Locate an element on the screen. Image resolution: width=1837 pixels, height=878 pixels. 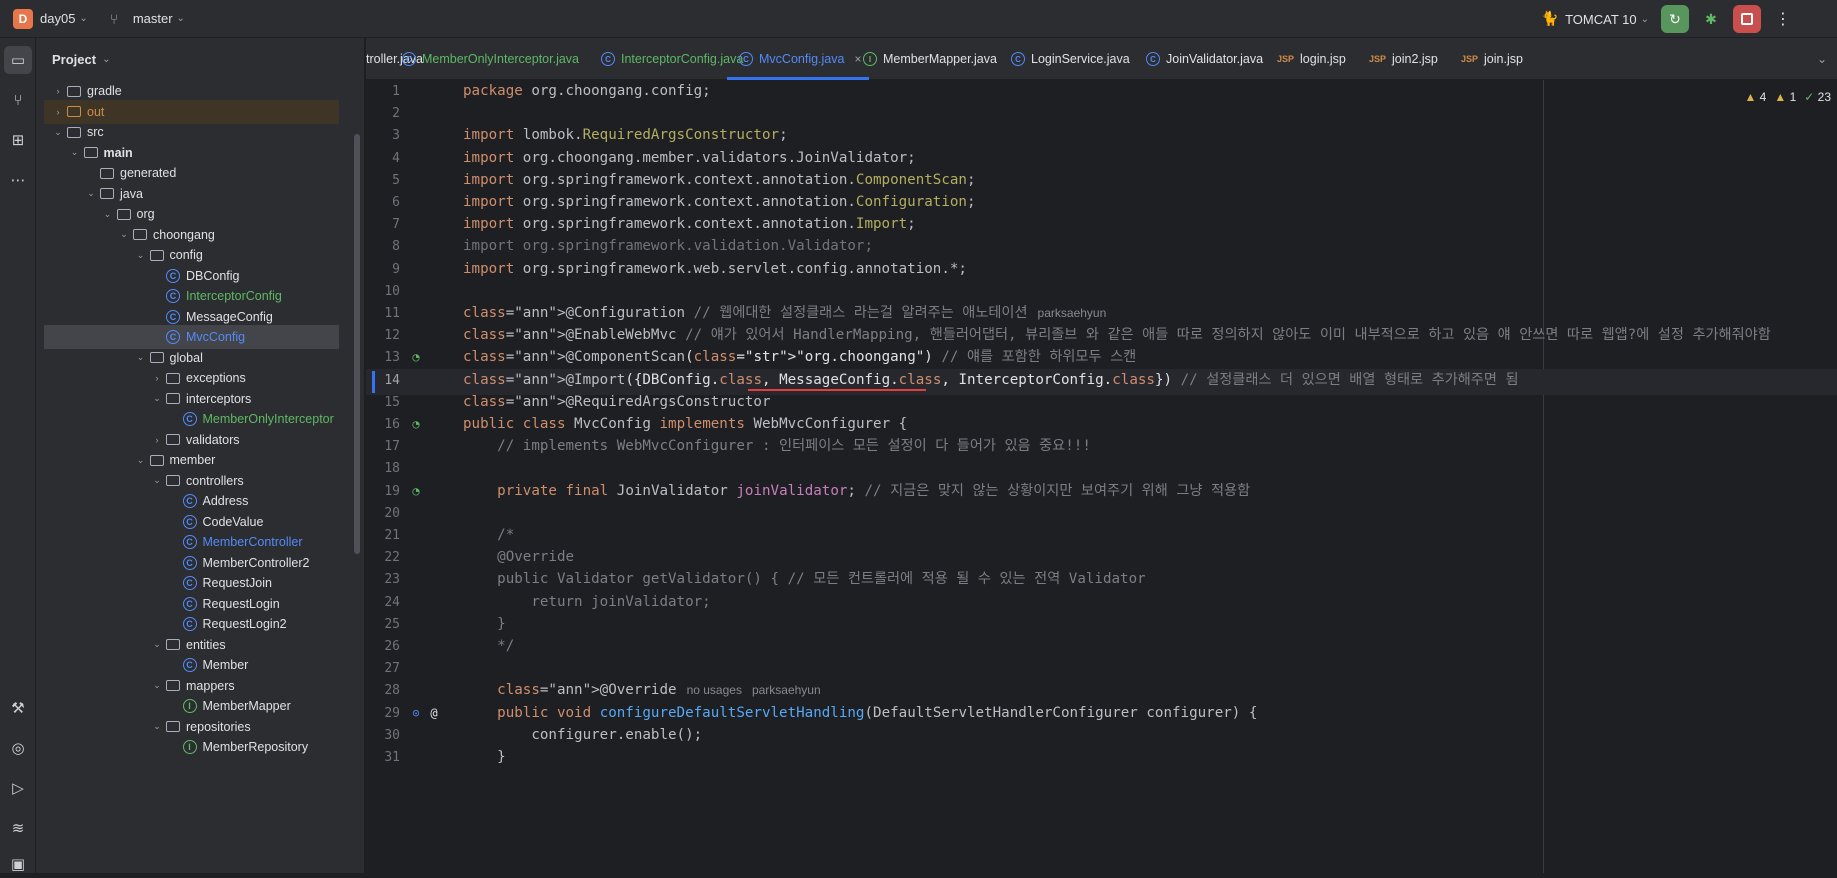
tab-MemberMapper.java: I MemberMapper.java is located at coordinates (930, 59).